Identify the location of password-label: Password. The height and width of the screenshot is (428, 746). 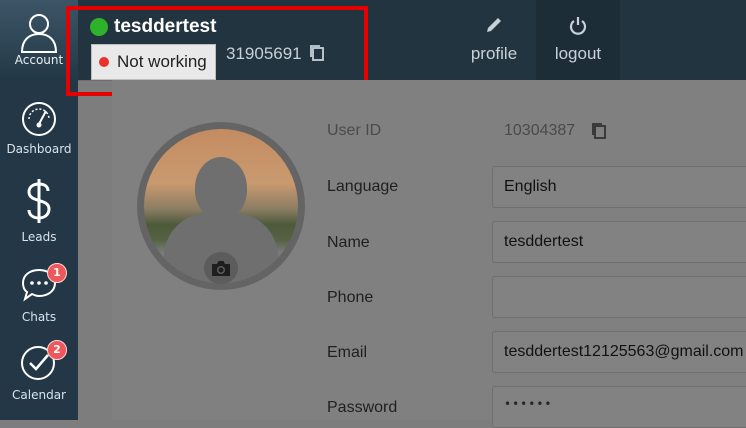
(362, 407).